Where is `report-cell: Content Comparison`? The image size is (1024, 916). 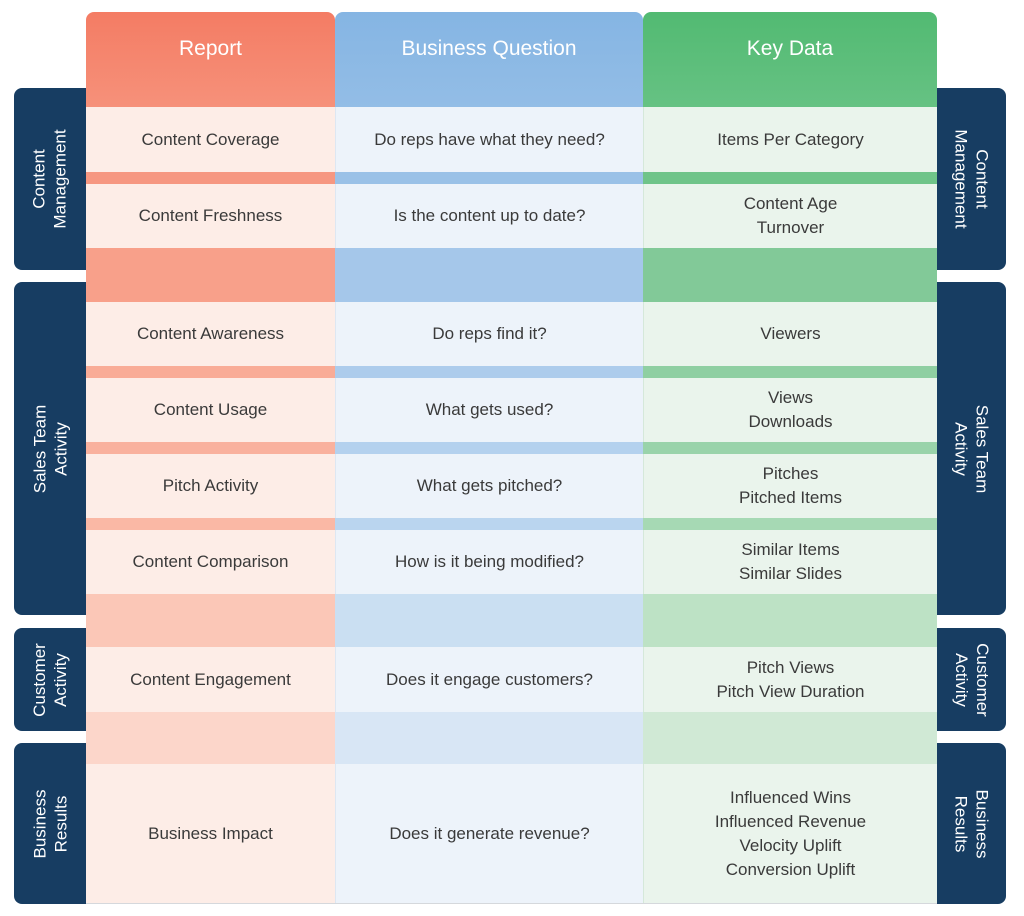
report-cell: Content Comparison is located at coordinates (210, 562).